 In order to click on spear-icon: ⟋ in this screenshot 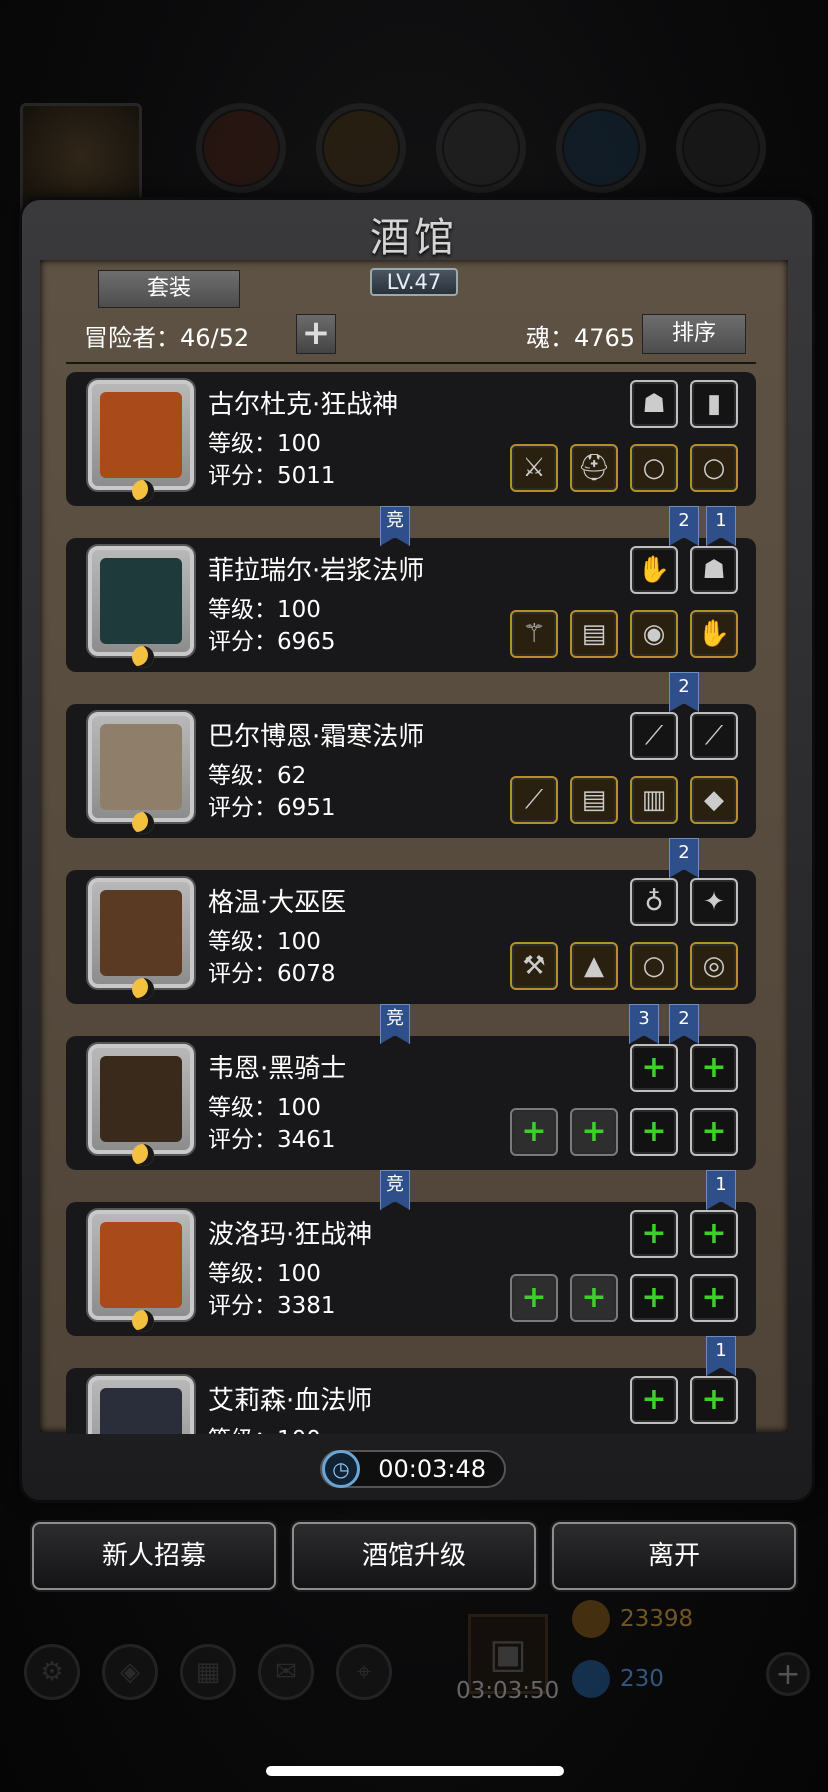, I will do `click(534, 800)`.